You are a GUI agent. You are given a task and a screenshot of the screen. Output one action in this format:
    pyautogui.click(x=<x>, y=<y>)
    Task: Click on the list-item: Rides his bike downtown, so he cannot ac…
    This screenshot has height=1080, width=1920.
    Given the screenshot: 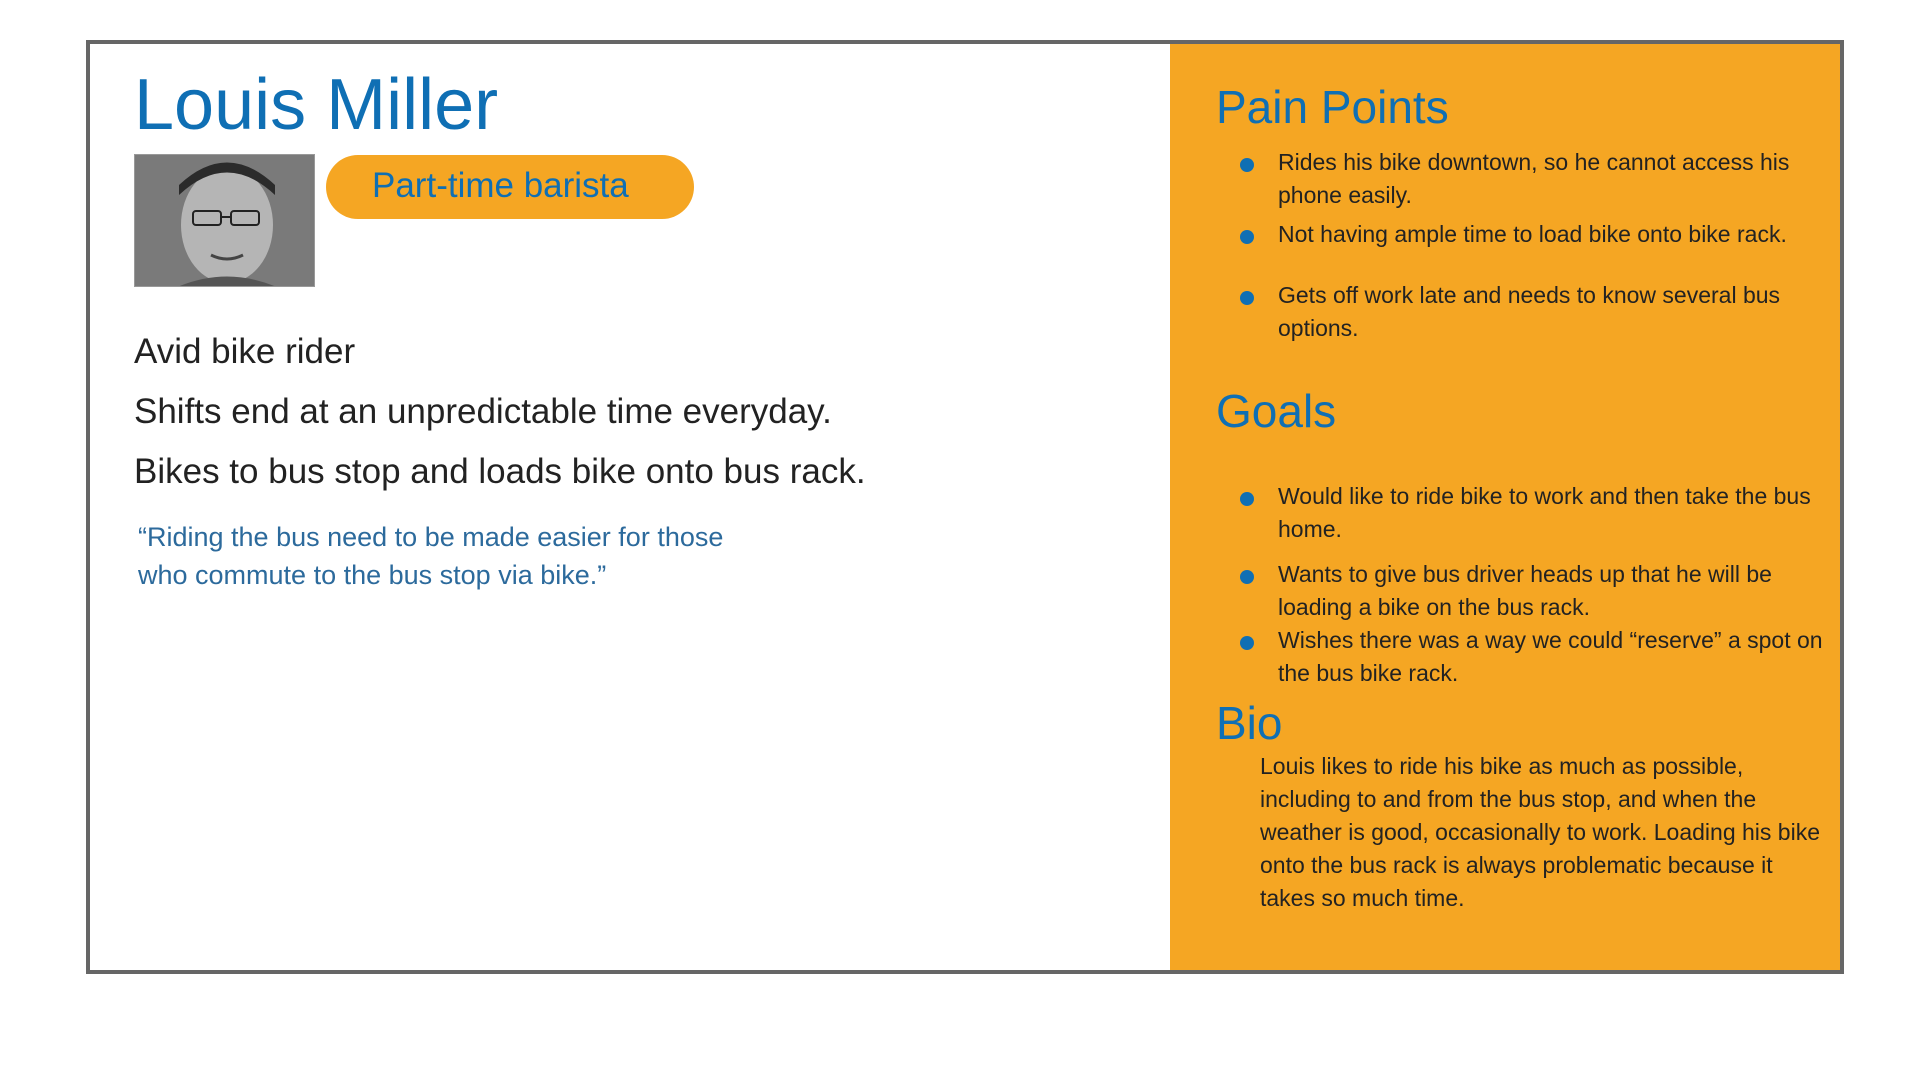 What is the action you would take?
    pyautogui.click(x=1540, y=179)
    